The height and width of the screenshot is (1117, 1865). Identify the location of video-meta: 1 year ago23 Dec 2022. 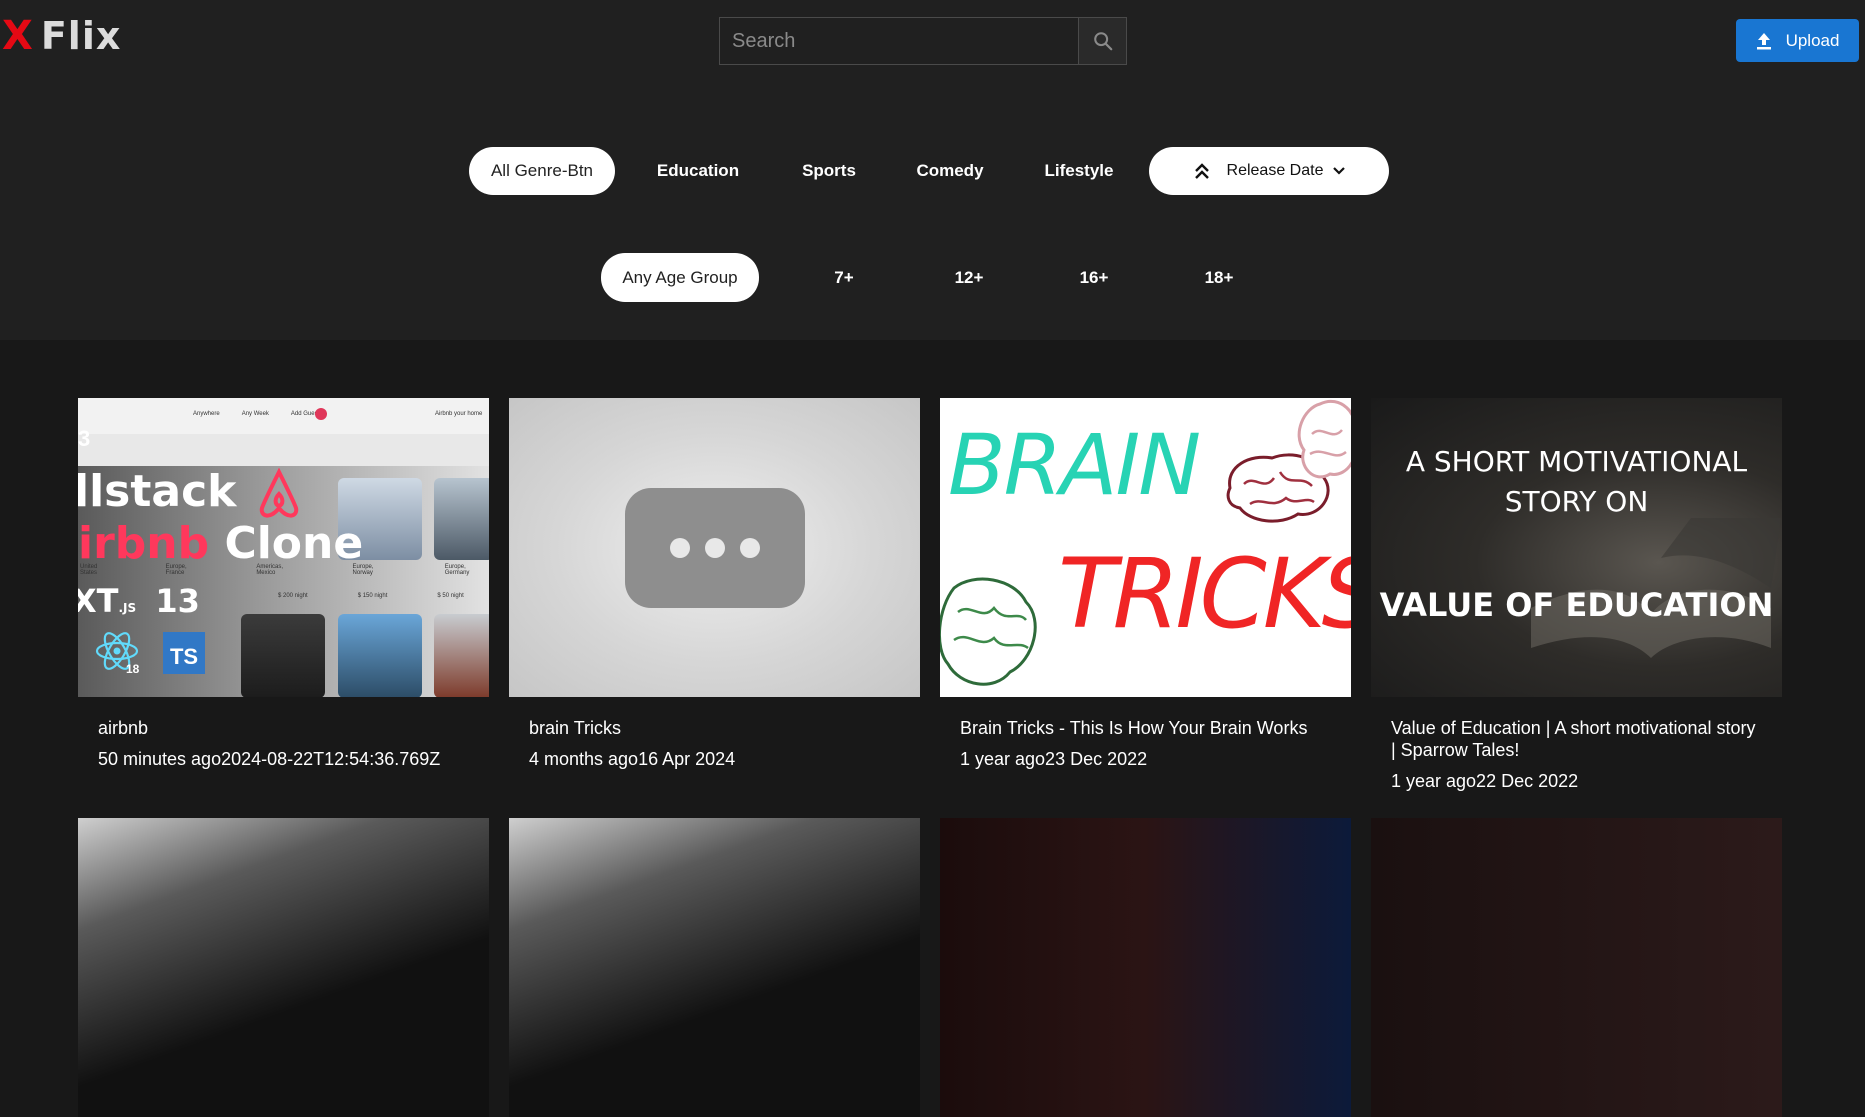
(1054, 759).